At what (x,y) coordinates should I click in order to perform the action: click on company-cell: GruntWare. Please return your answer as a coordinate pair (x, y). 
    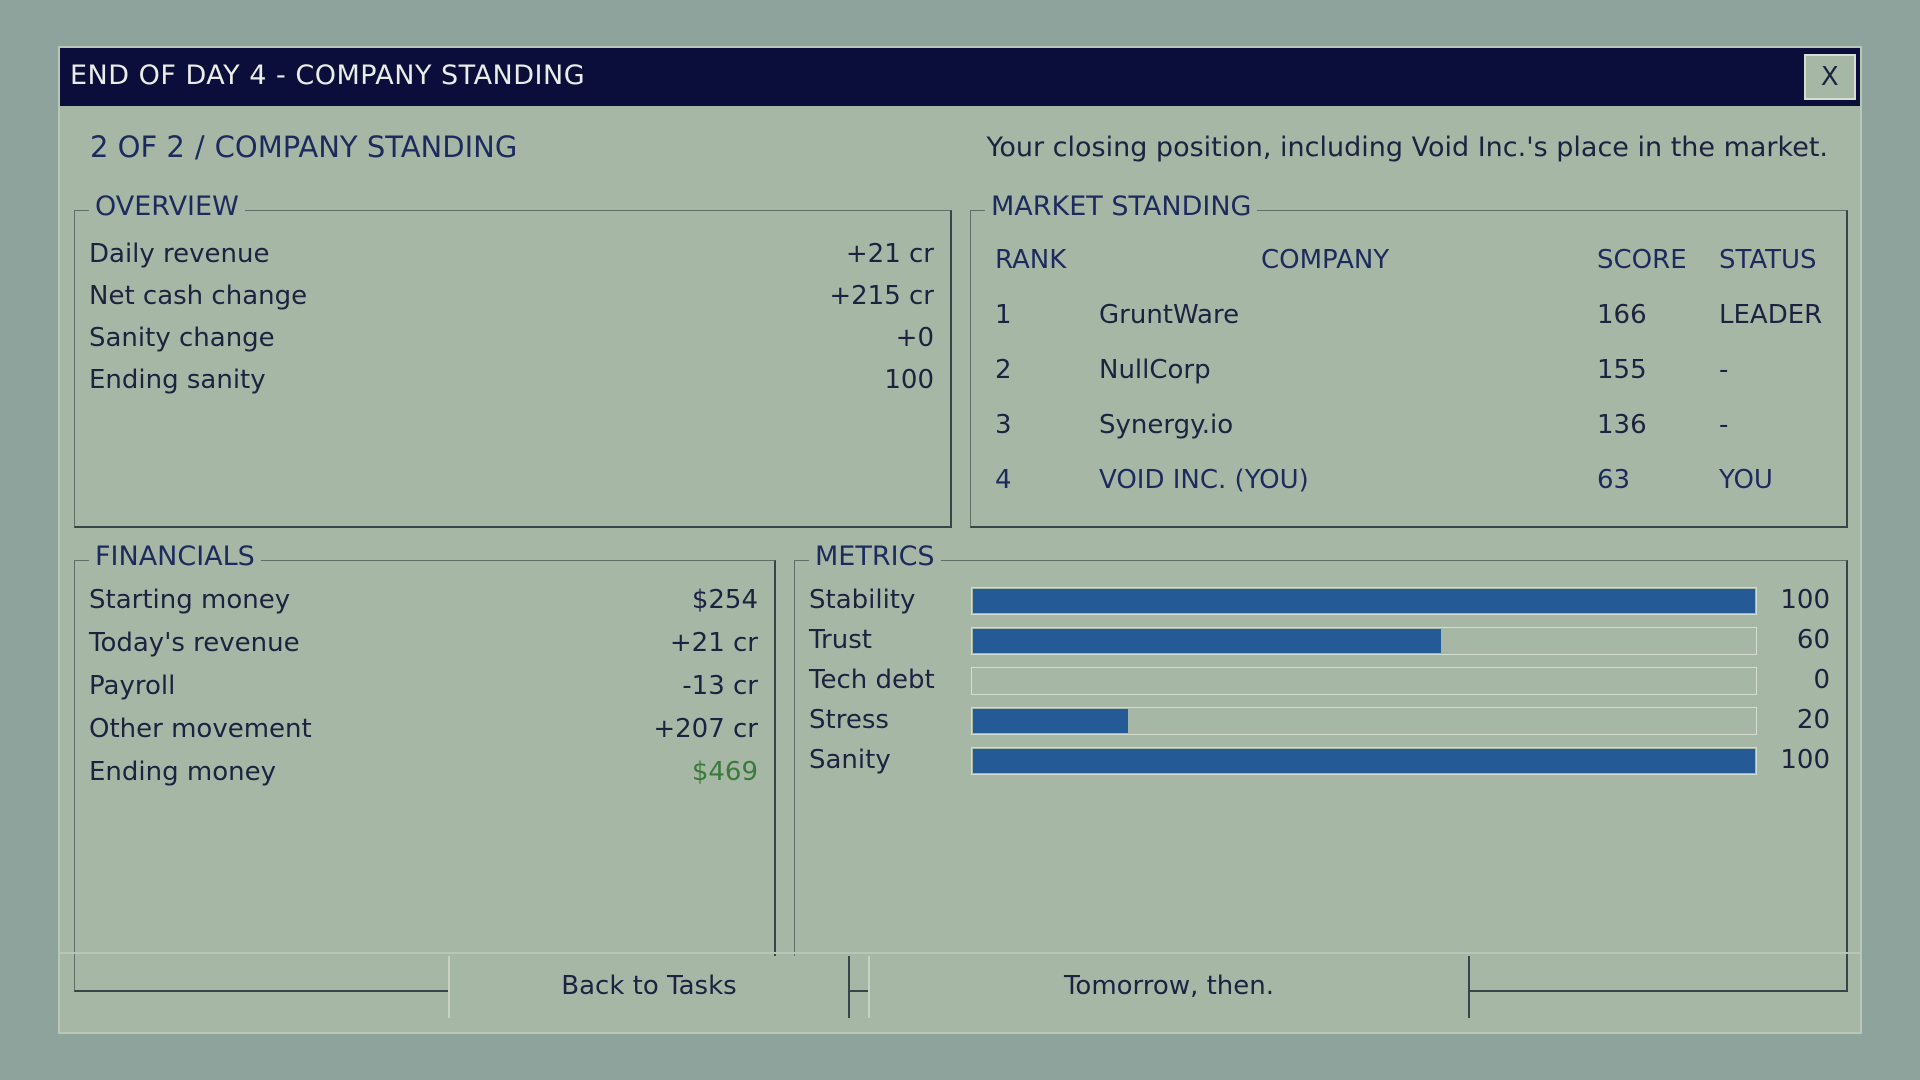
    Looking at the image, I should click on (1169, 315).